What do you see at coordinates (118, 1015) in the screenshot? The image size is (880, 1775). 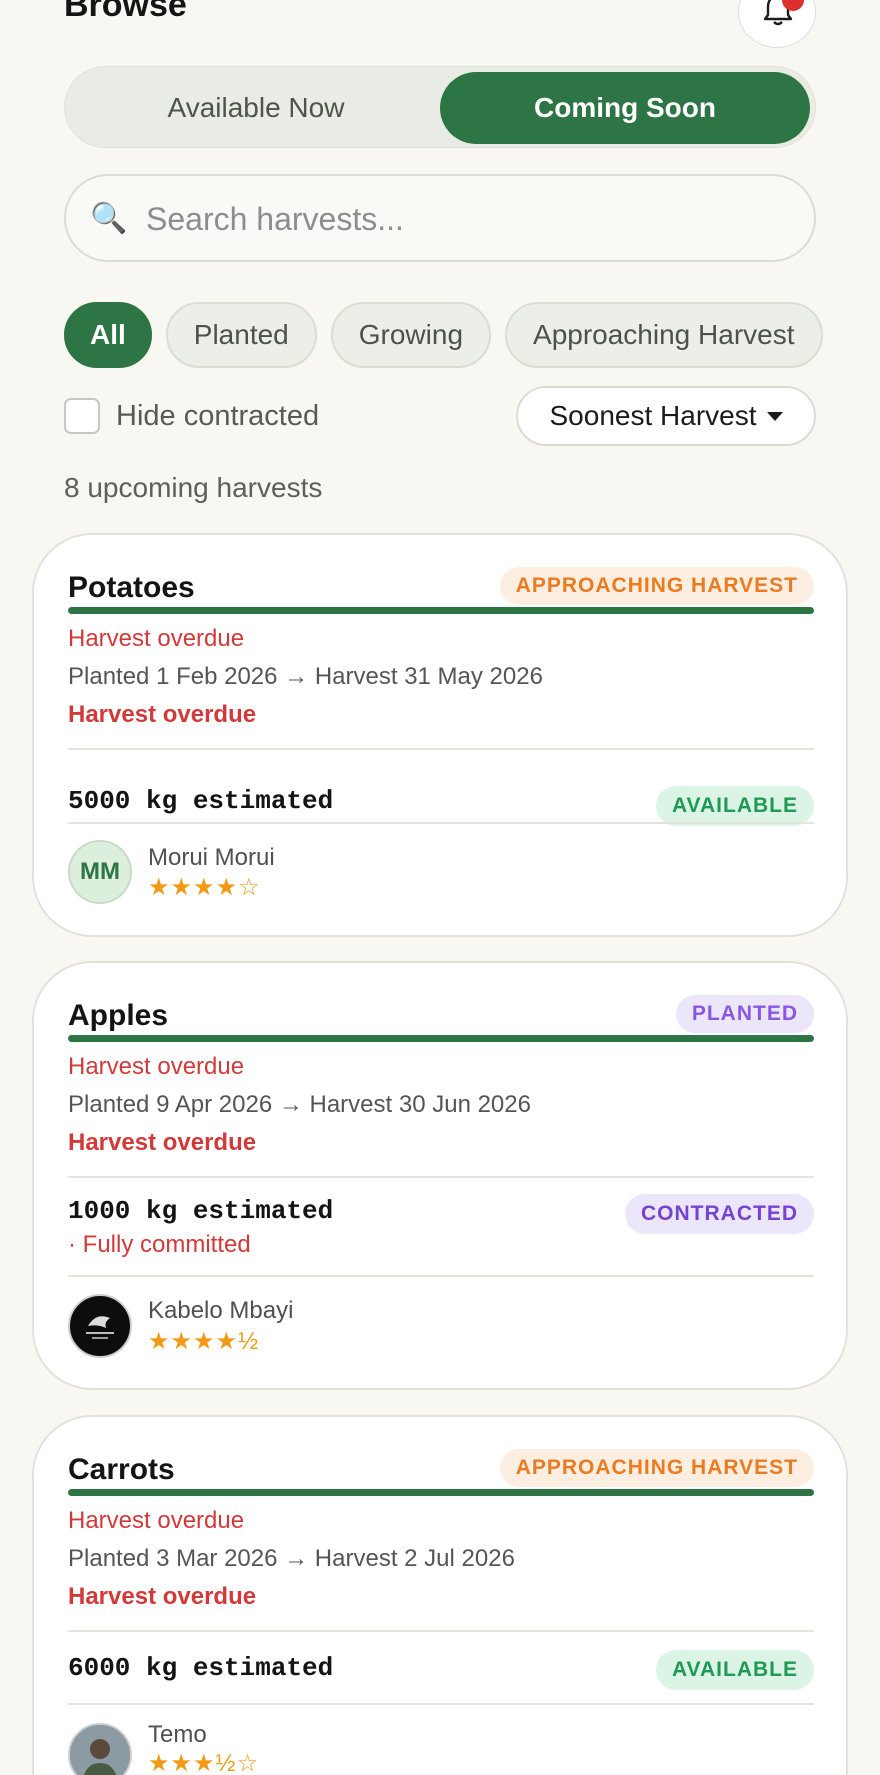 I see `crop-name: Apples` at bounding box center [118, 1015].